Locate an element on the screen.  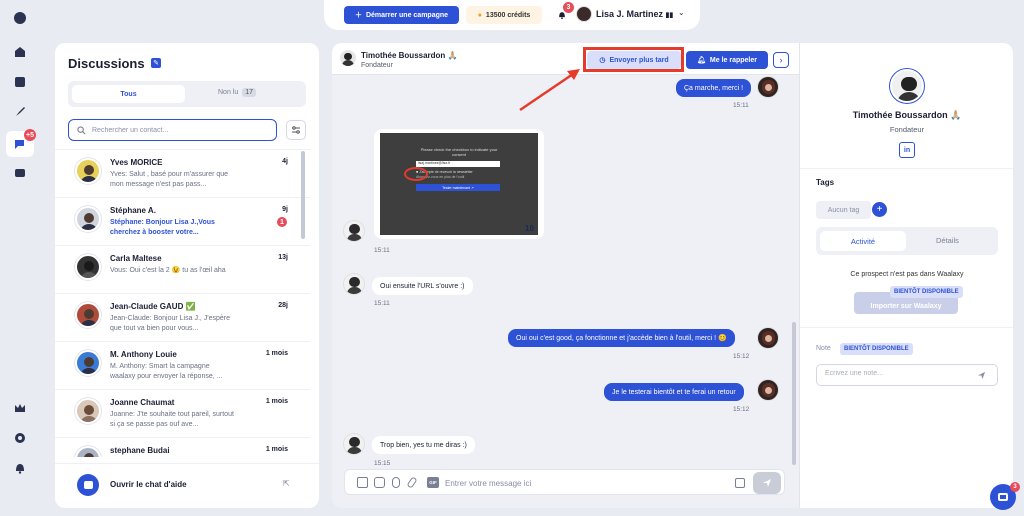
bell-icon: 🔔︎ is located at coordinates (701, 60).